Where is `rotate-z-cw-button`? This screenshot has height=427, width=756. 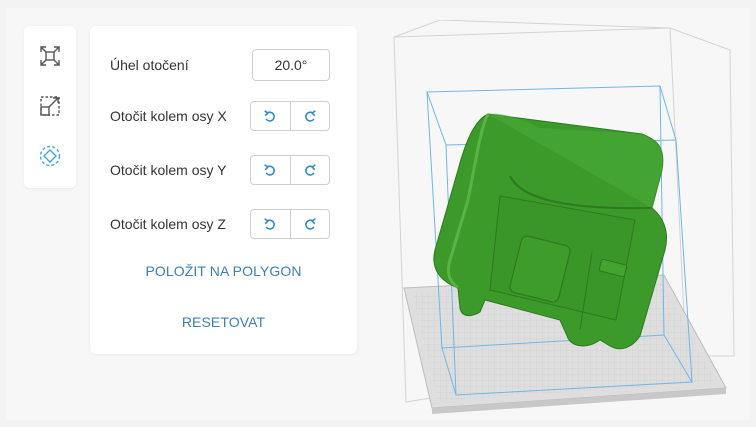
rotate-z-cw-button is located at coordinates (310, 224).